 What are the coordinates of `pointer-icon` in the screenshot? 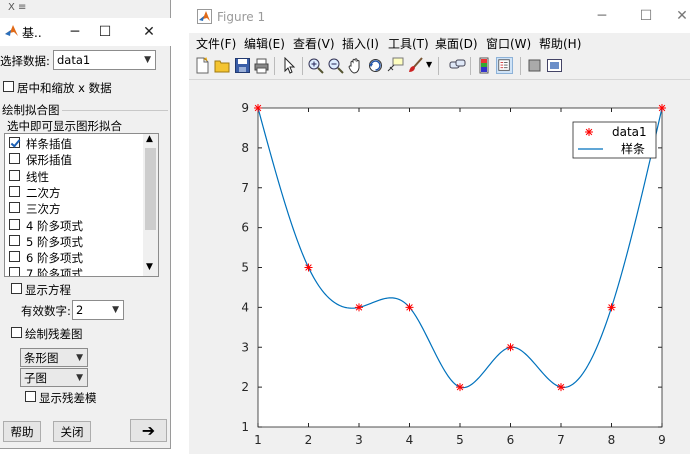 It's located at (289, 65).